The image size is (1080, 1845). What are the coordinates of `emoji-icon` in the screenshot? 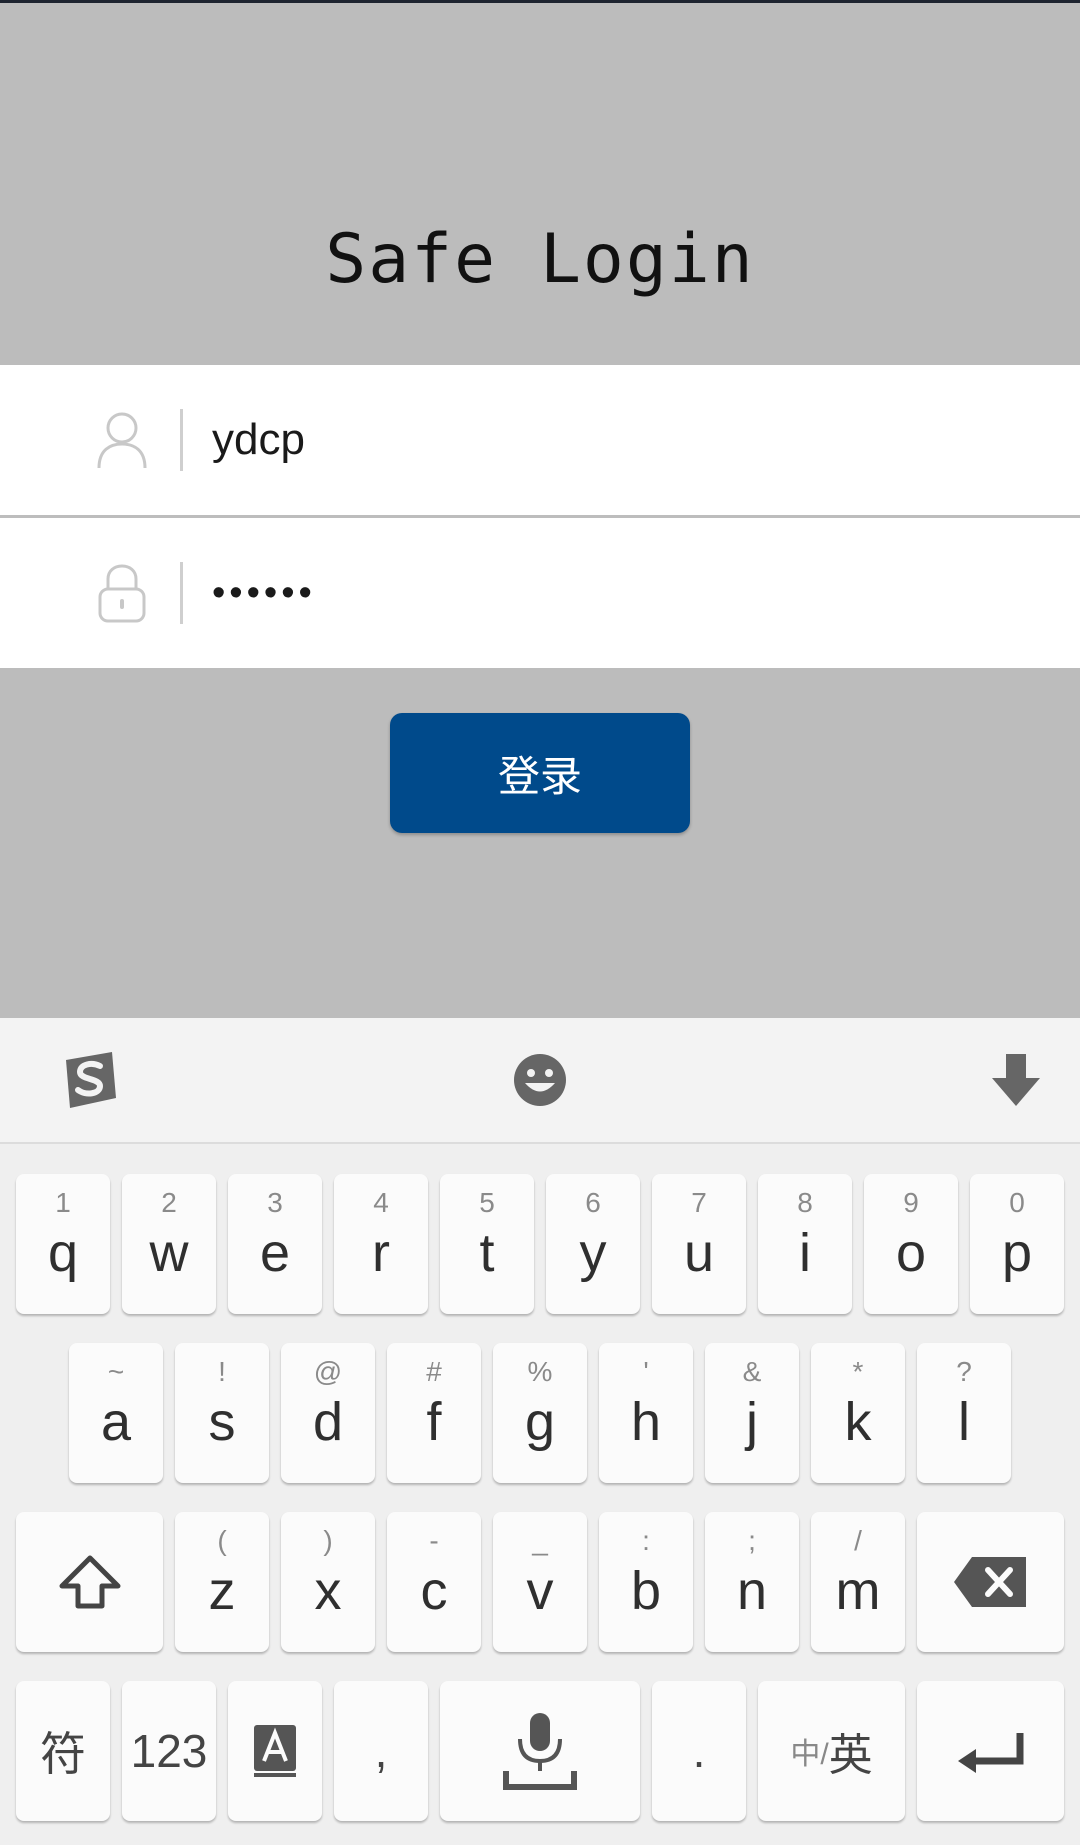 It's located at (540, 1082).